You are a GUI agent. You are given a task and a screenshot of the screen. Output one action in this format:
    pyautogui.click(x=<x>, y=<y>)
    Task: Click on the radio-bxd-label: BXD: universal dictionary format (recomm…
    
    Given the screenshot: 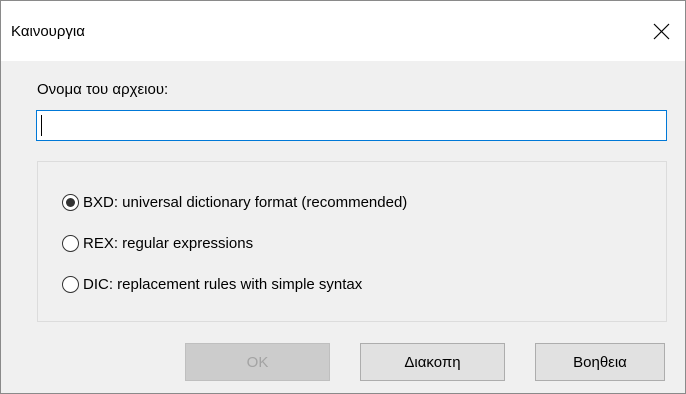 What is the action you would take?
    pyautogui.click(x=245, y=202)
    